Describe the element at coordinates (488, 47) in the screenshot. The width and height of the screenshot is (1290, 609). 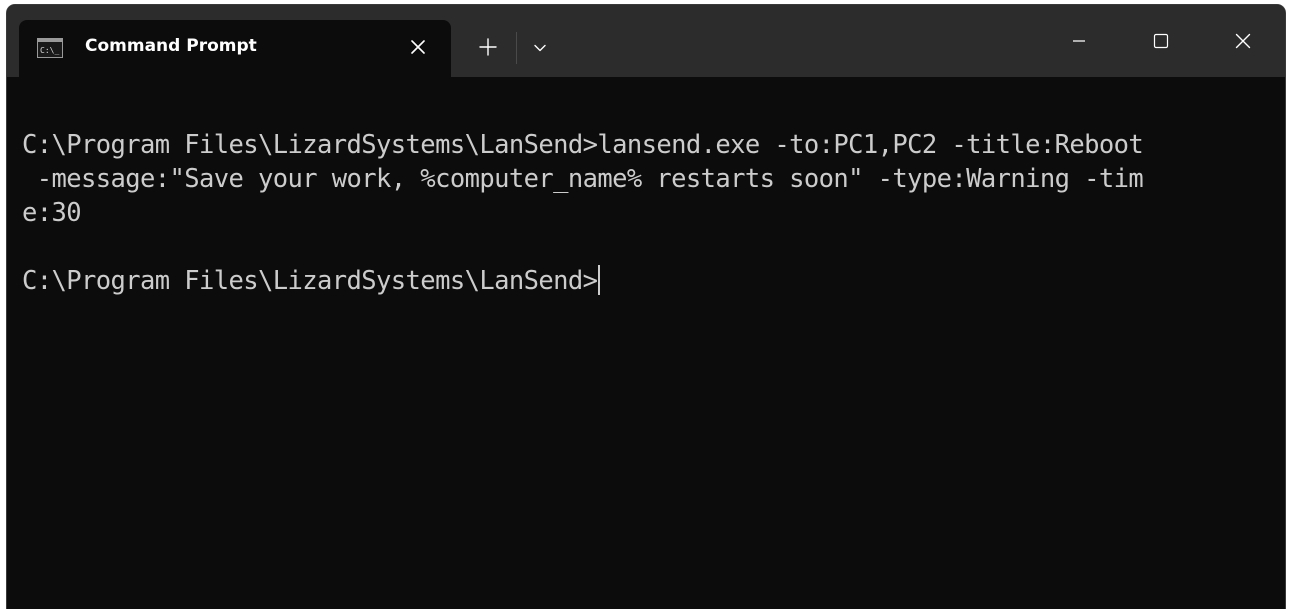
I see `plus-icon` at that location.